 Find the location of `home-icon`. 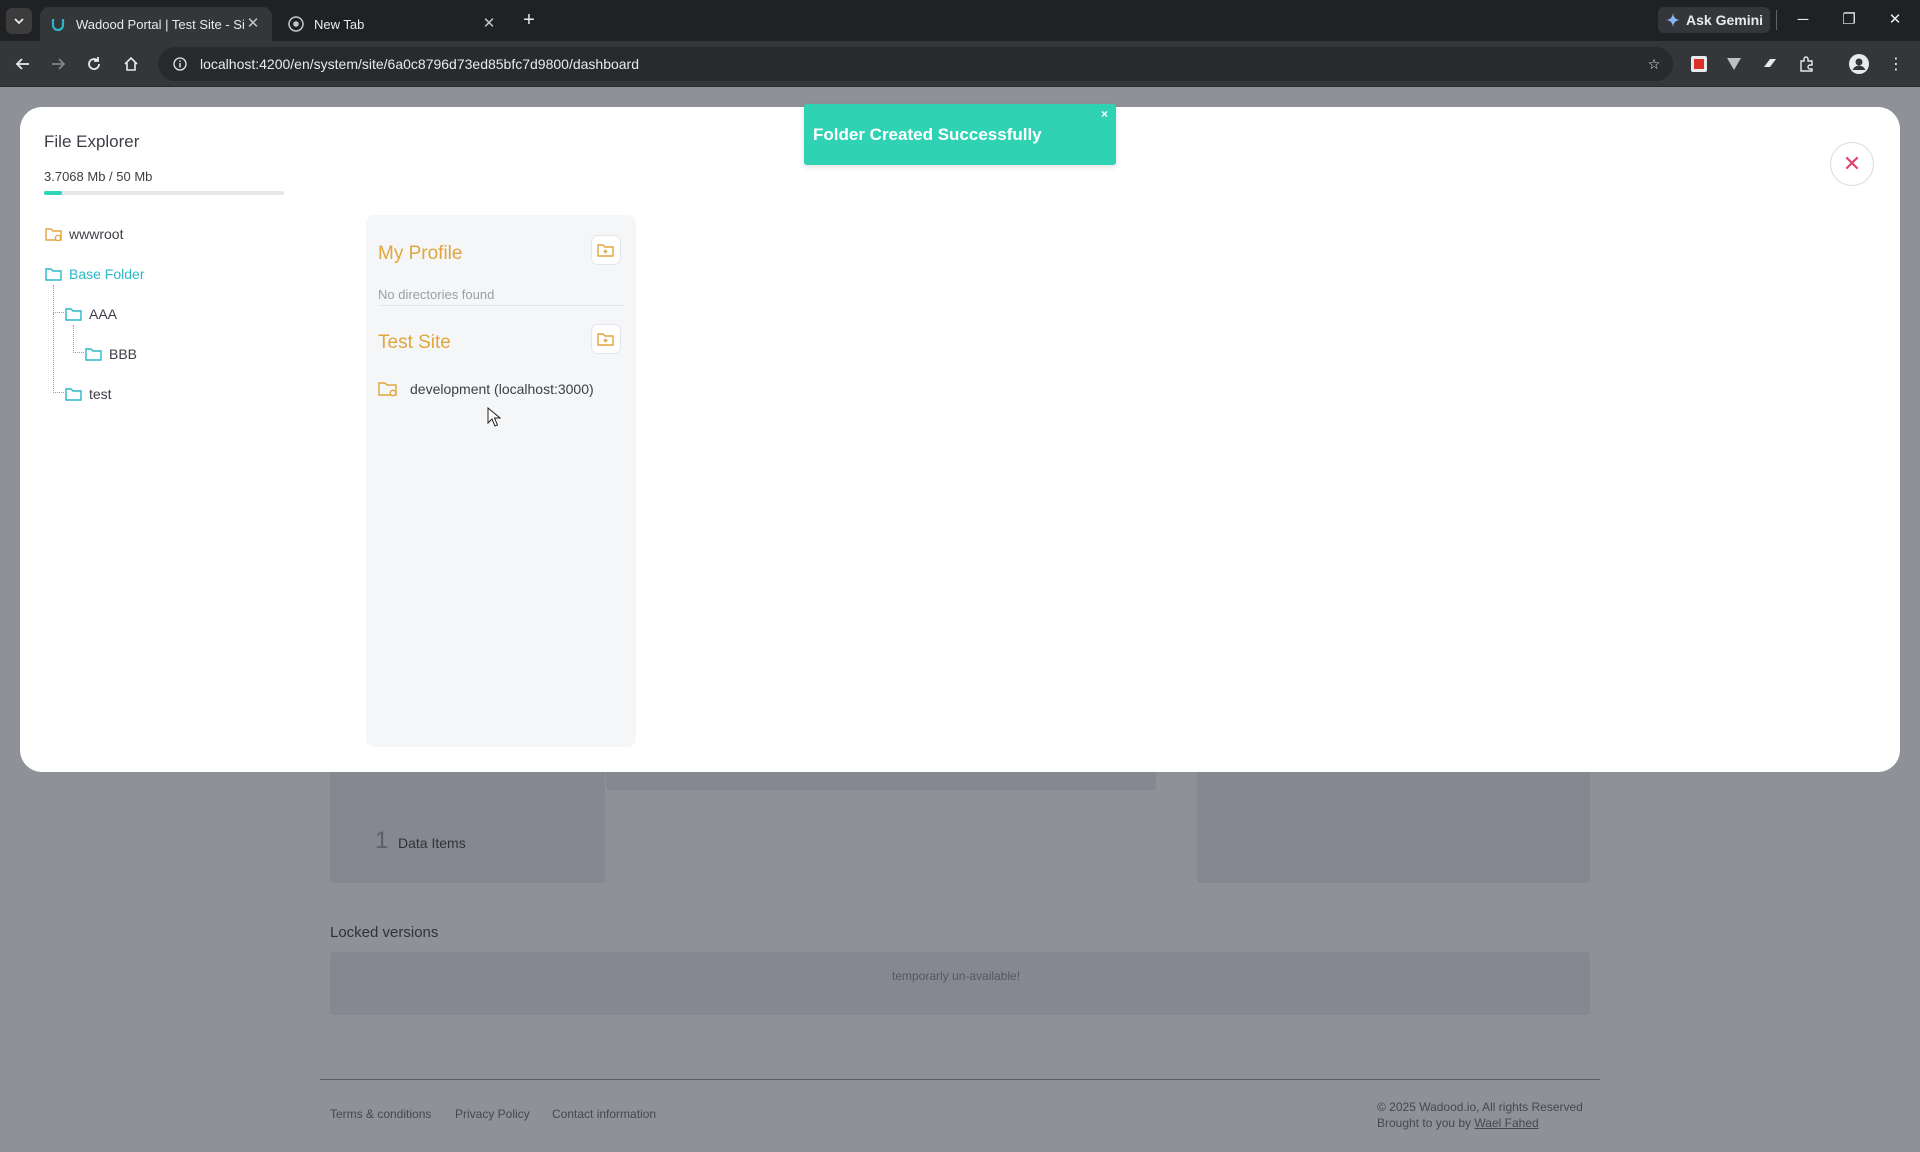

home-icon is located at coordinates (131, 64).